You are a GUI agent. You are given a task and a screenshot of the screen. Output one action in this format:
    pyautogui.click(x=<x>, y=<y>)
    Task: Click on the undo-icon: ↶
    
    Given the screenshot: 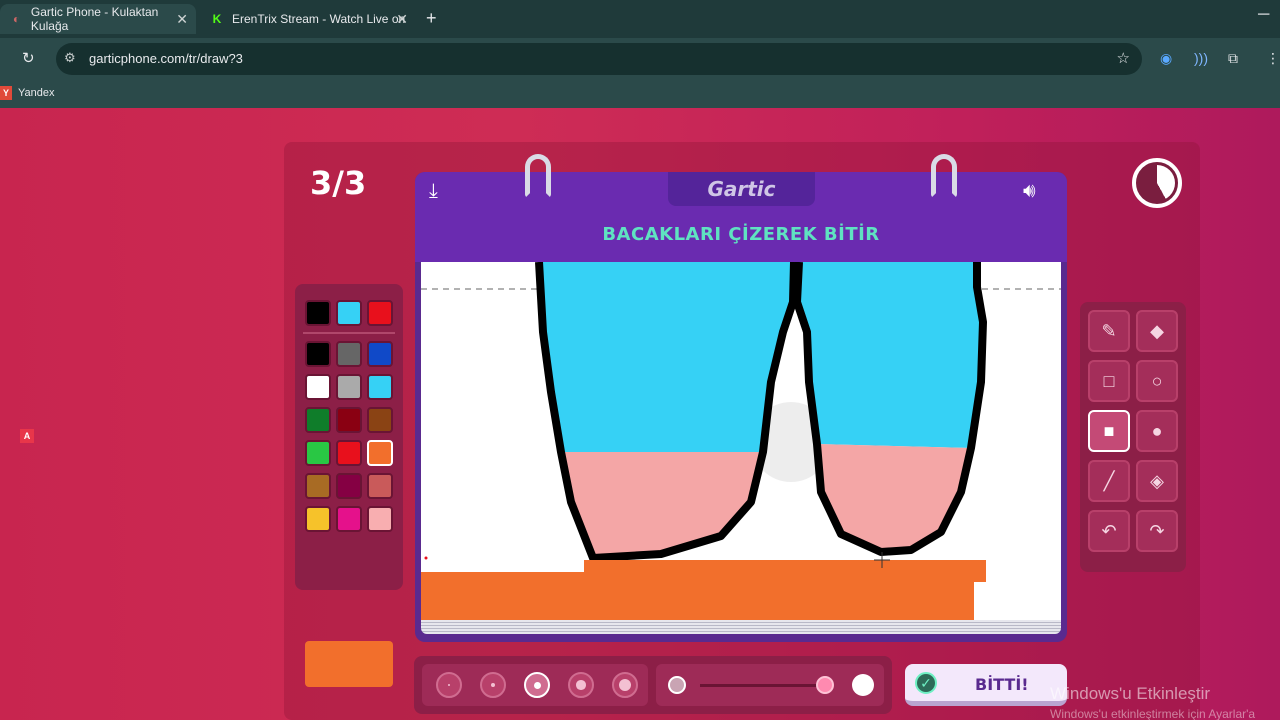 What is the action you would take?
    pyautogui.click(x=1109, y=530)
    